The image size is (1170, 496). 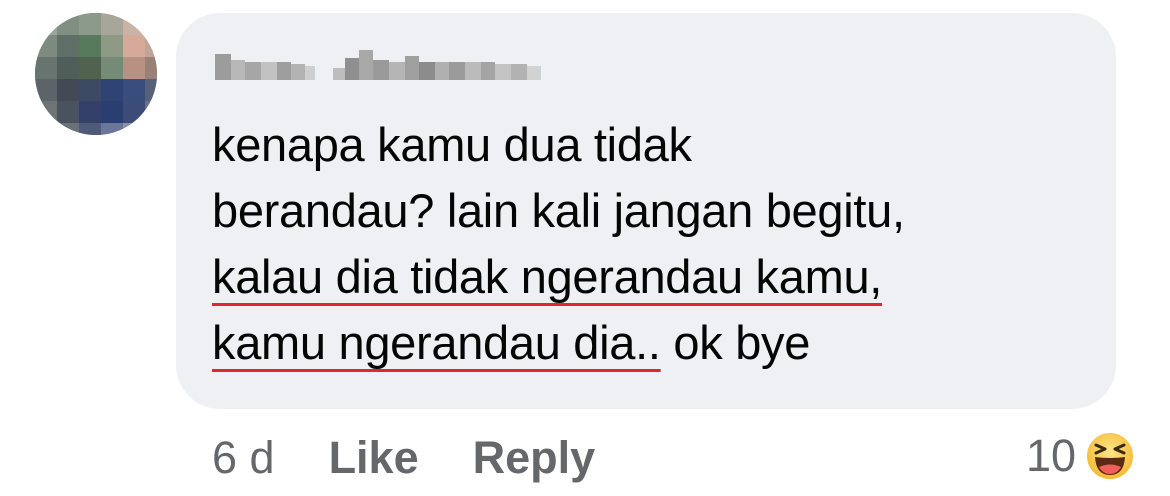 I want to click on like-button: Like, so click(x=374, y=458).